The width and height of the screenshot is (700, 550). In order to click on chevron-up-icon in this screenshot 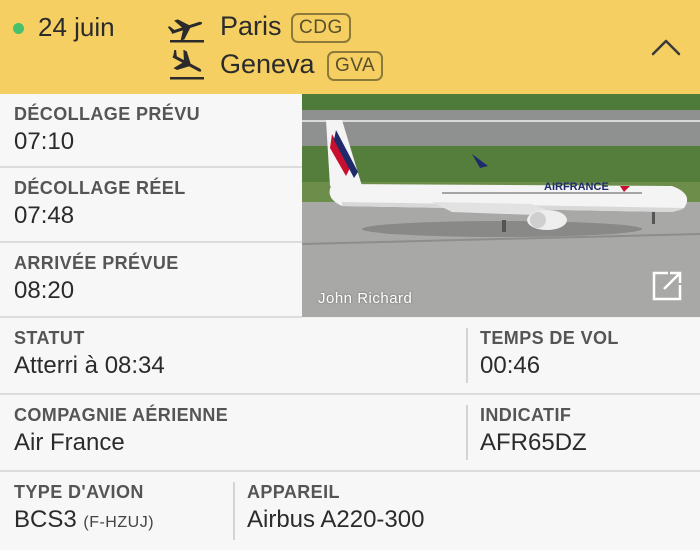, I will do `click(666, 47)`.